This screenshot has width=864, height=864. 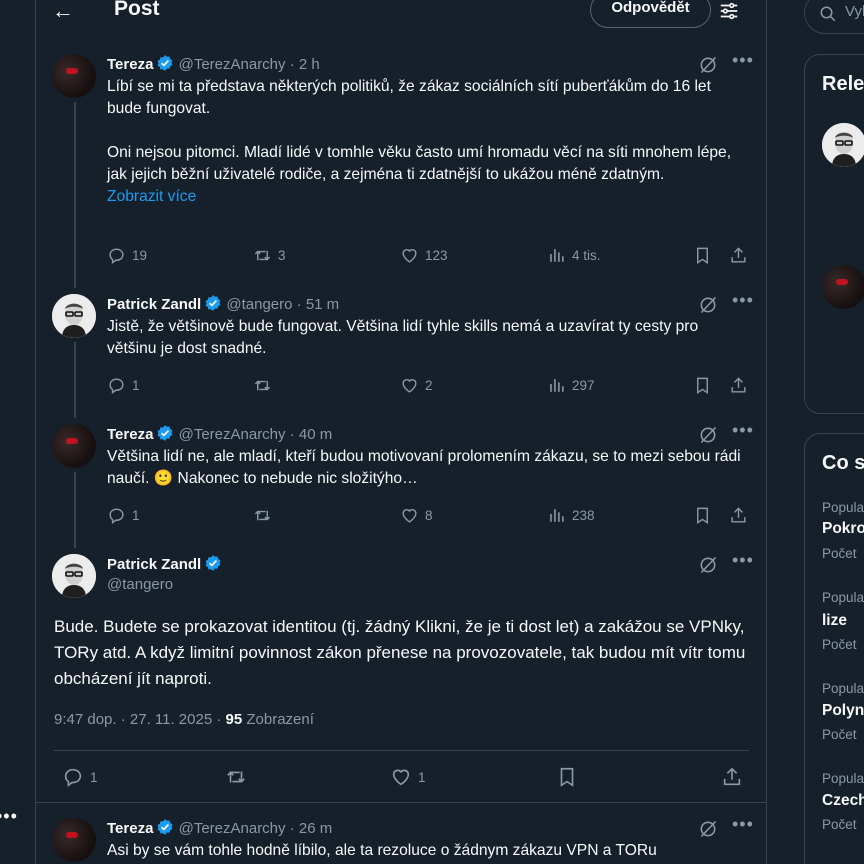 I want to click on post-datetime: 9:47 dop. · 27. 11. 2025 ·, so click(x=140, y=719).